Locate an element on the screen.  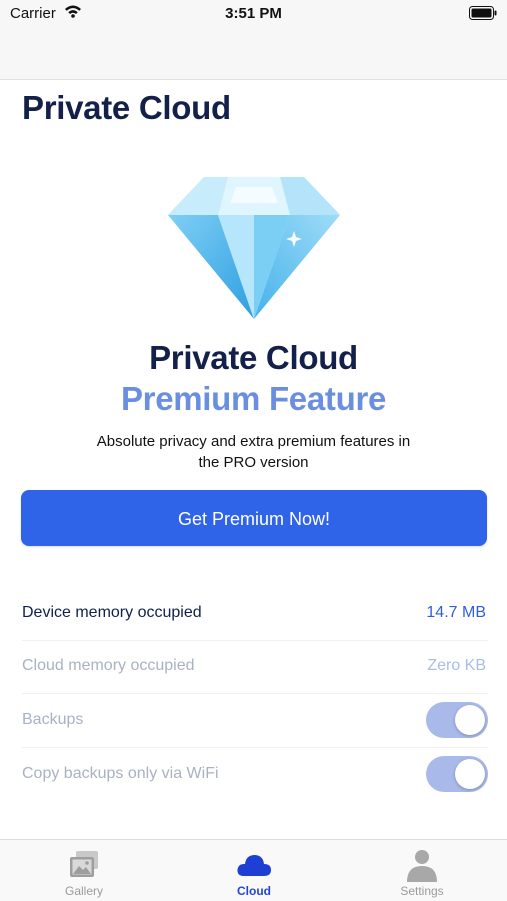
status-time: 3:51 PM is located at coordinates (253, 13).